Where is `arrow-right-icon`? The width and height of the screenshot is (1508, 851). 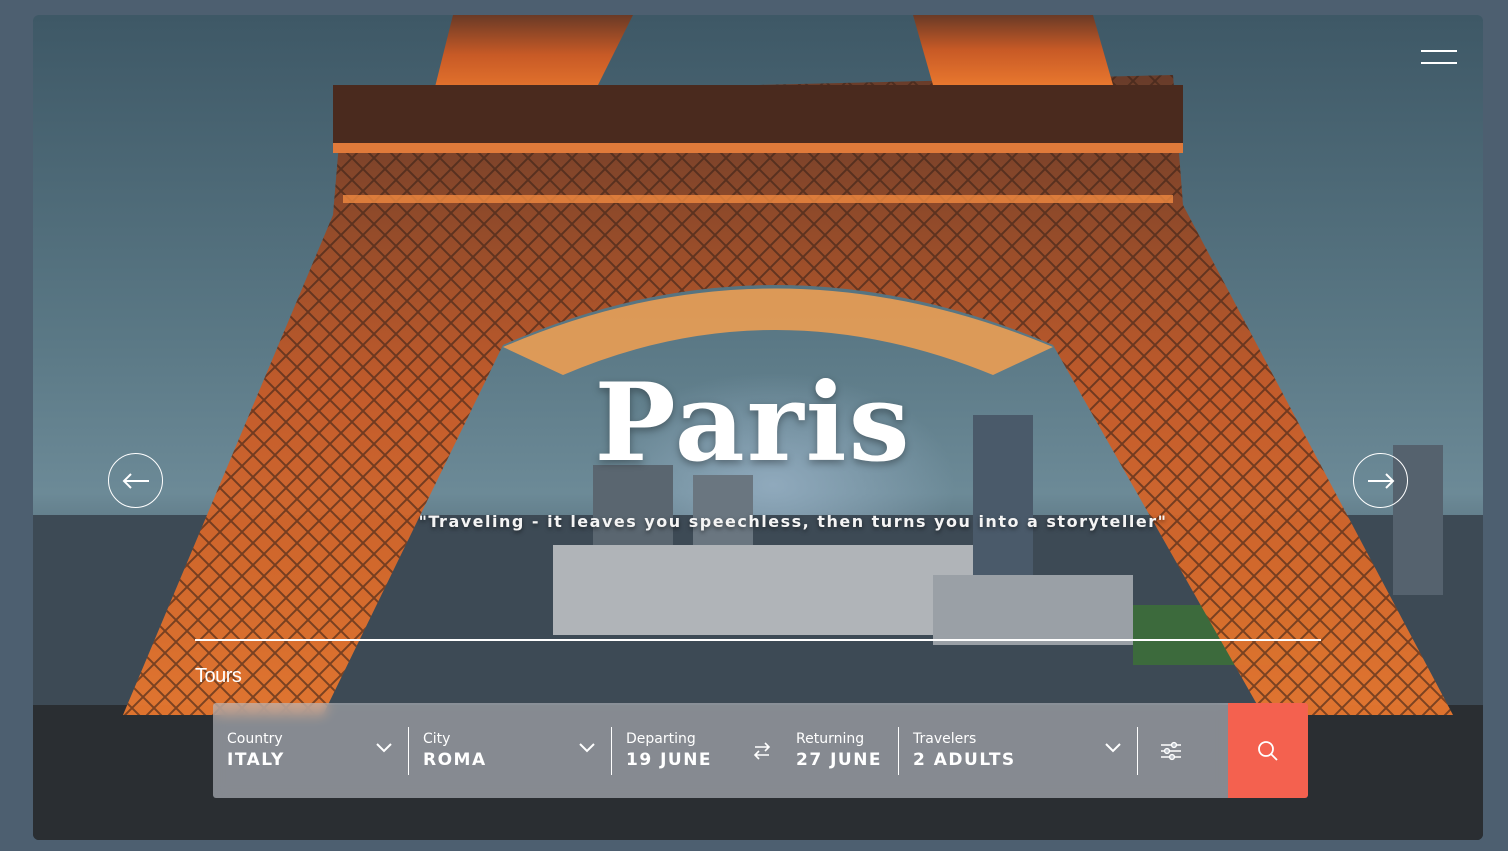
arrow-right-icon is located at coordinates (1380, 480).